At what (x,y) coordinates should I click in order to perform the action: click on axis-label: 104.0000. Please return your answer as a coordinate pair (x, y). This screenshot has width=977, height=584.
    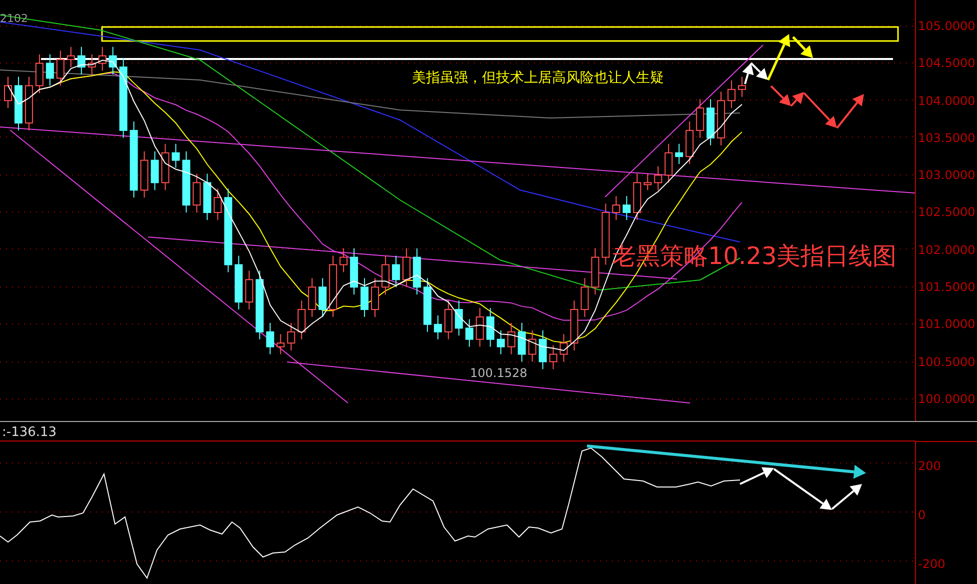
    Looking at the image, I should click on (946, 101).